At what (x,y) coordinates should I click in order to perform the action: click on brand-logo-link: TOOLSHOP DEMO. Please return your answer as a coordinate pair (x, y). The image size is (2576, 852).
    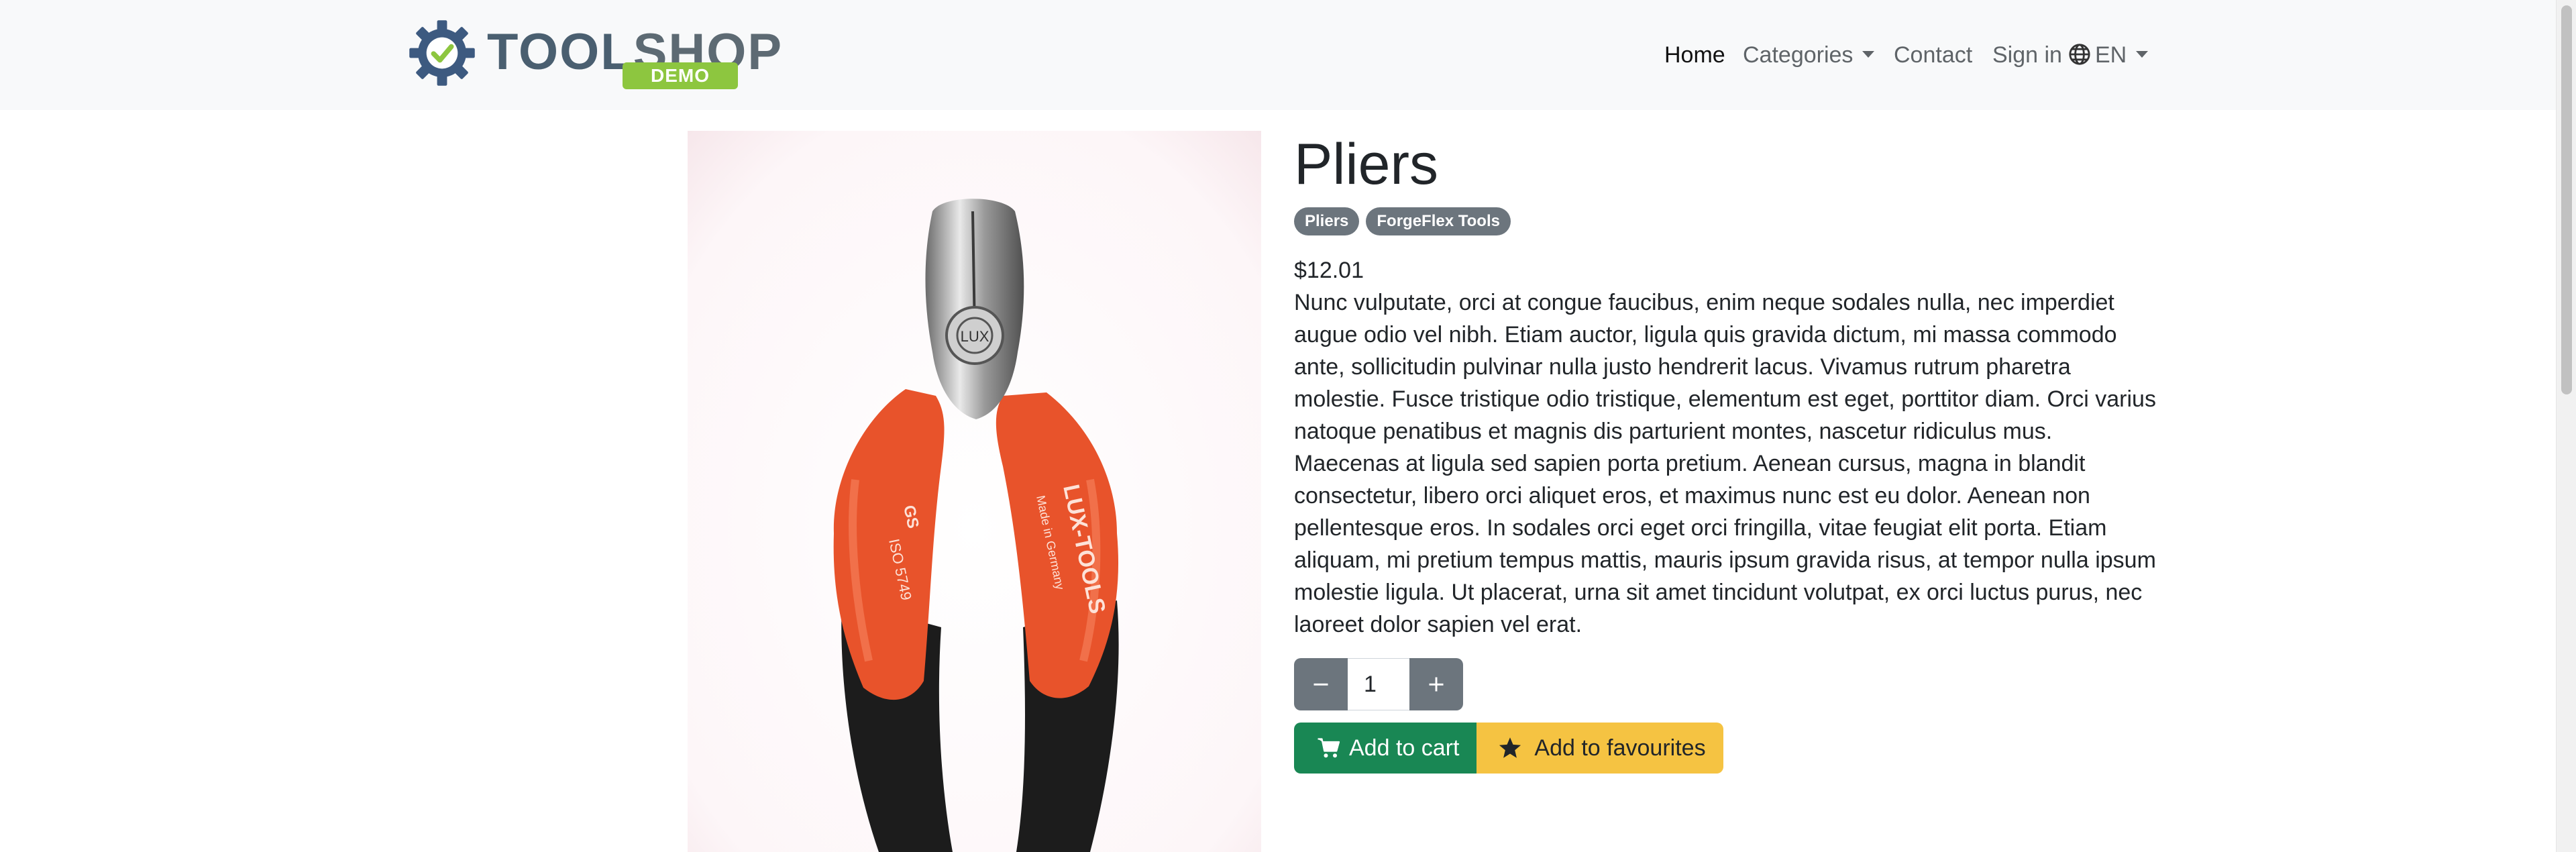
    Looking at the image, I should click on (594, 54).